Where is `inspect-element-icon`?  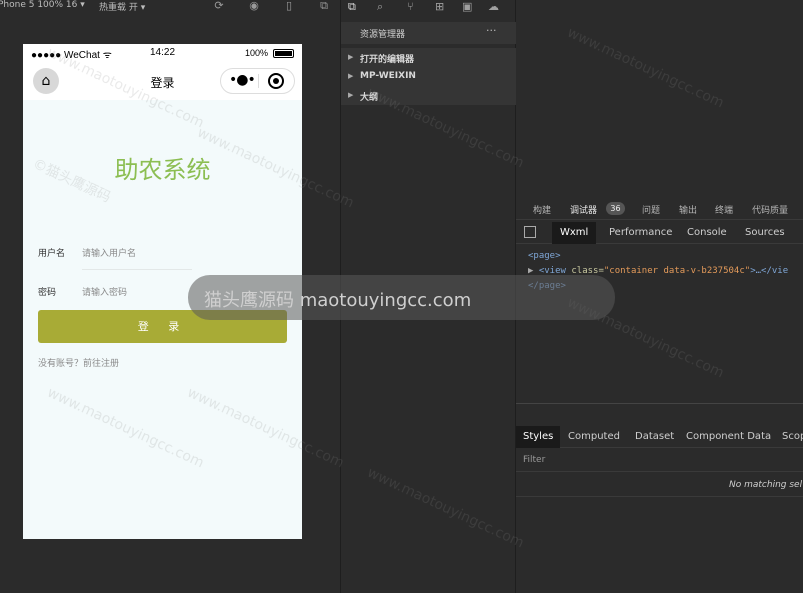
inspect-element-icon is located at coordinates (530, 232).